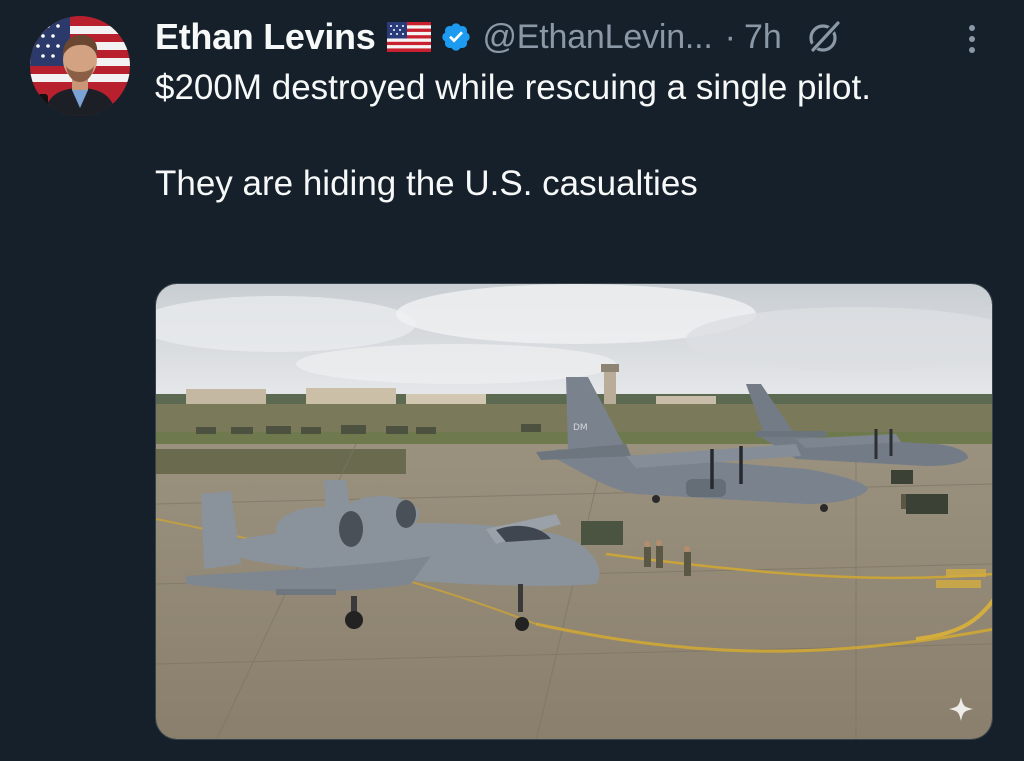 Image resolution: width=1024 pixels, height=761 pixels. Describe the element at coordinates (456, 37) in the screenshot. I see `verified-badge-icon` at that location.